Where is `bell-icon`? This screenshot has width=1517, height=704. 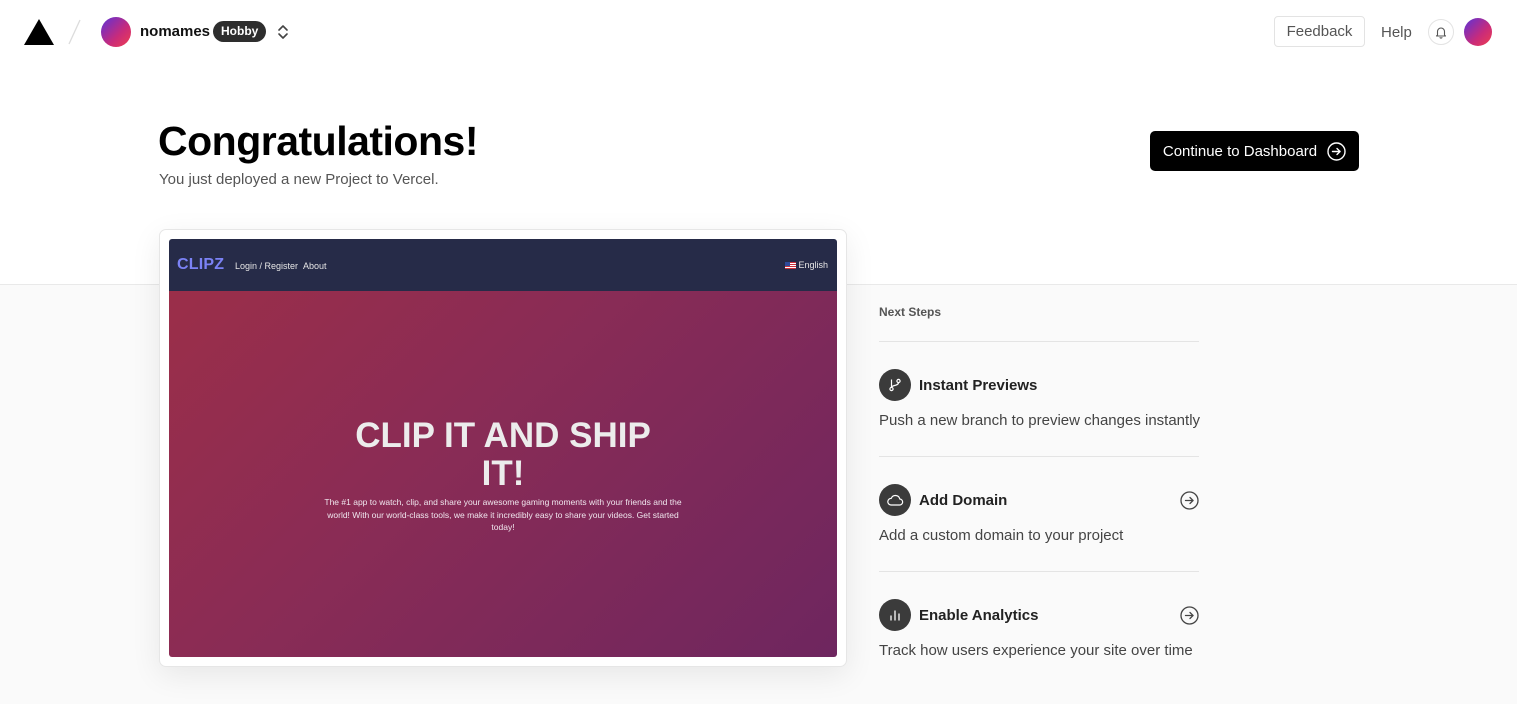
bell-icon is located at coordinates (1441, 33).